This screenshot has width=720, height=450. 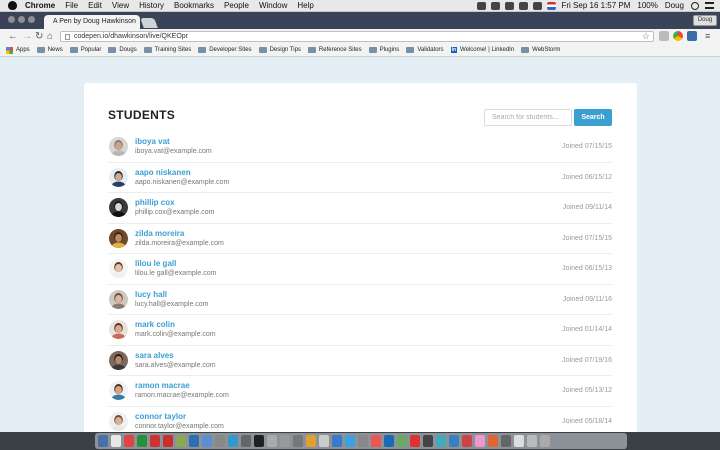 What do you see at coordinates (236, 5) in the screenshot?
I see `menu-people: People` at bounding box center [236, 5].